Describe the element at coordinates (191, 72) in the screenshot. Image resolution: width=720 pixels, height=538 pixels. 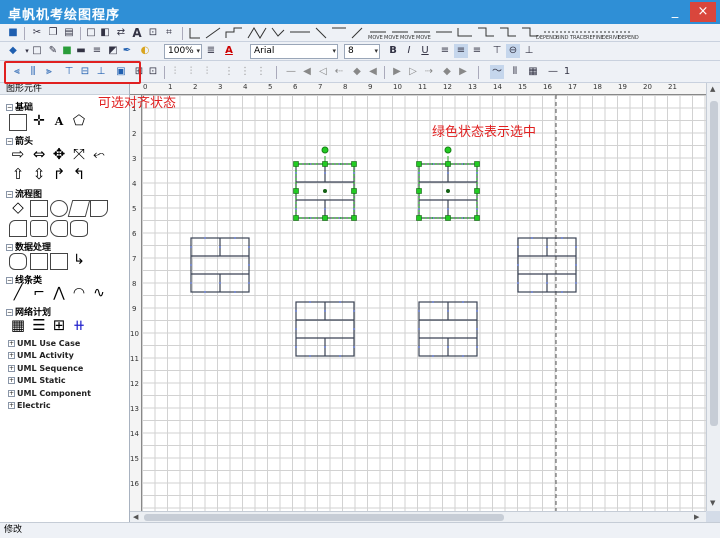
I see `space-h2-icon: ⫶` at that location.